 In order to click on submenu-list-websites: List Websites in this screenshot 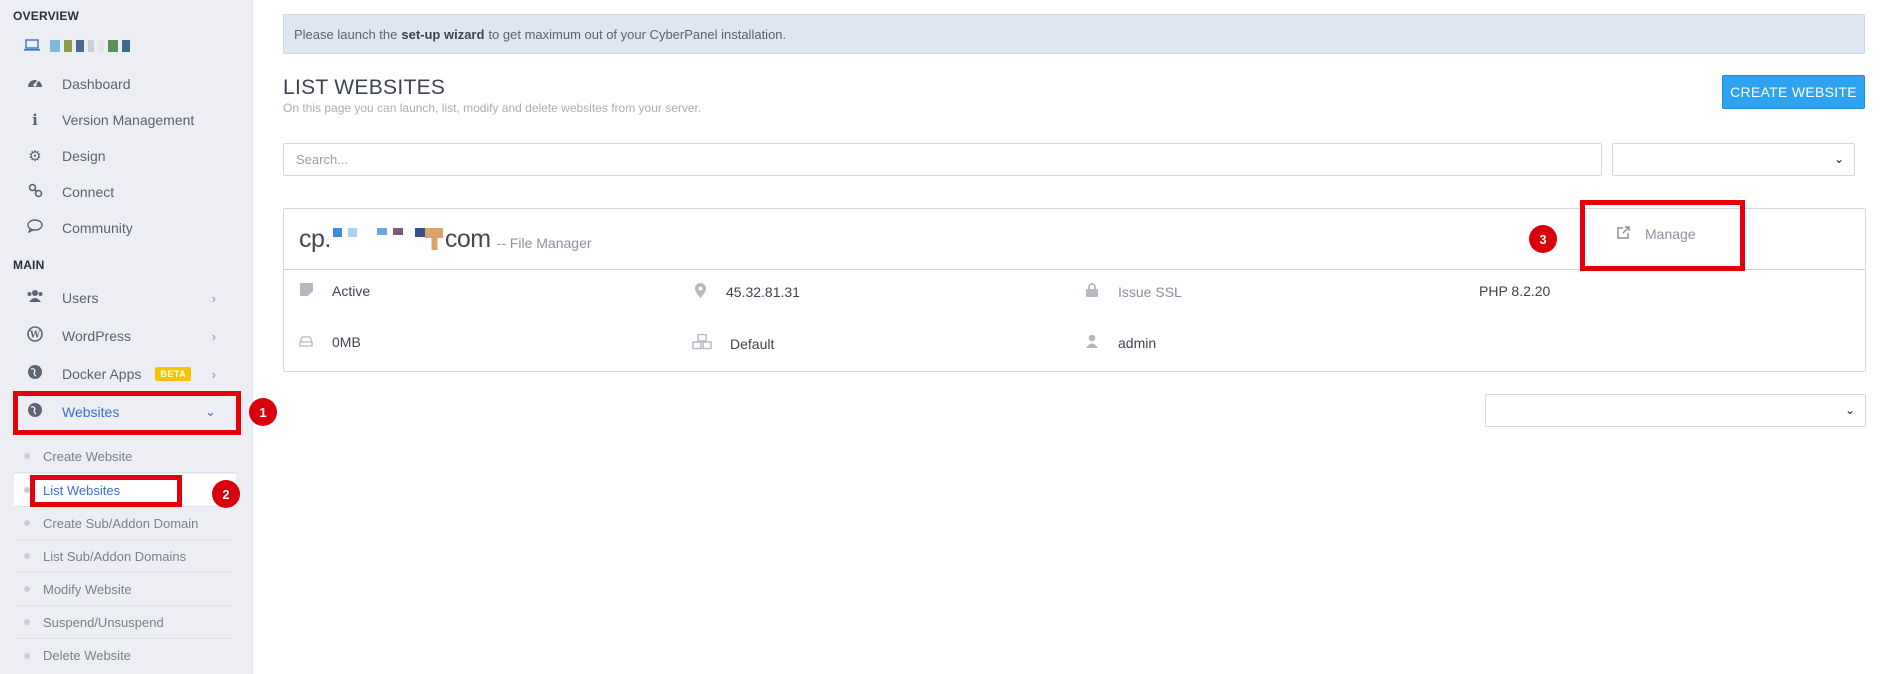, I will do `click(125, 490)`.